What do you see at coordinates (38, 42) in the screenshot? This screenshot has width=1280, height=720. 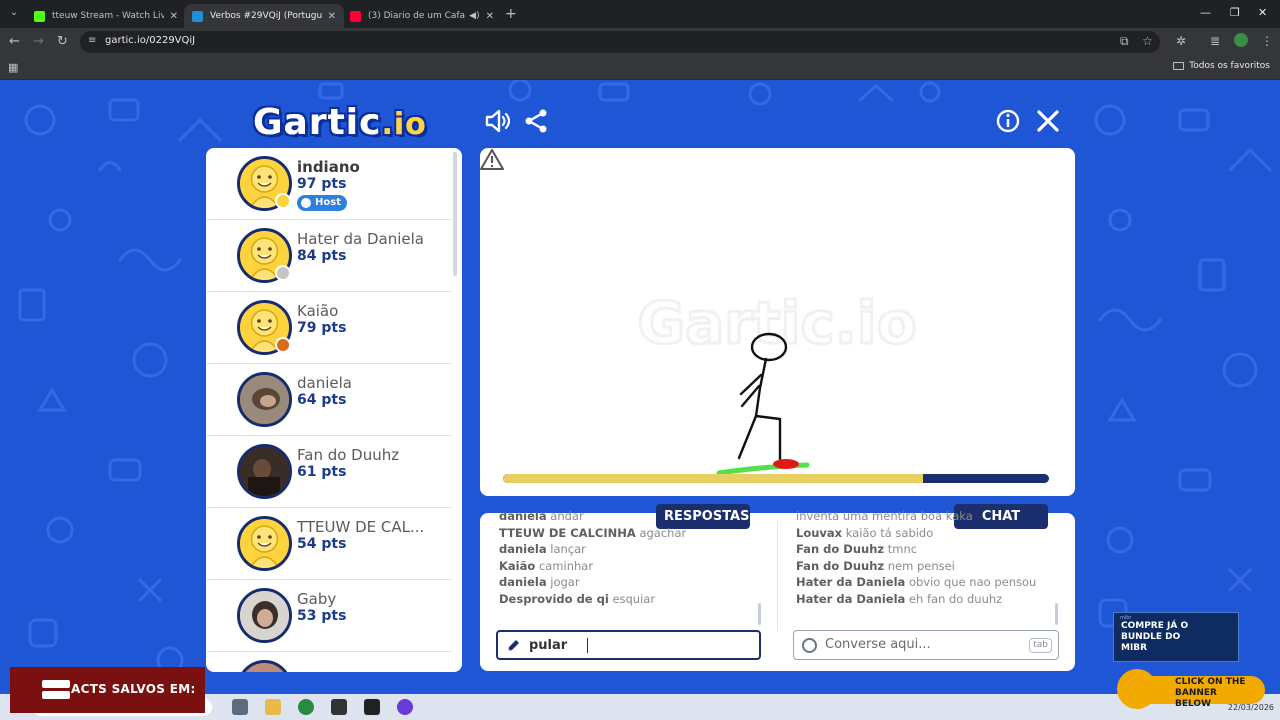 I see `forward-icon: →` at bounding box center [38, 42].